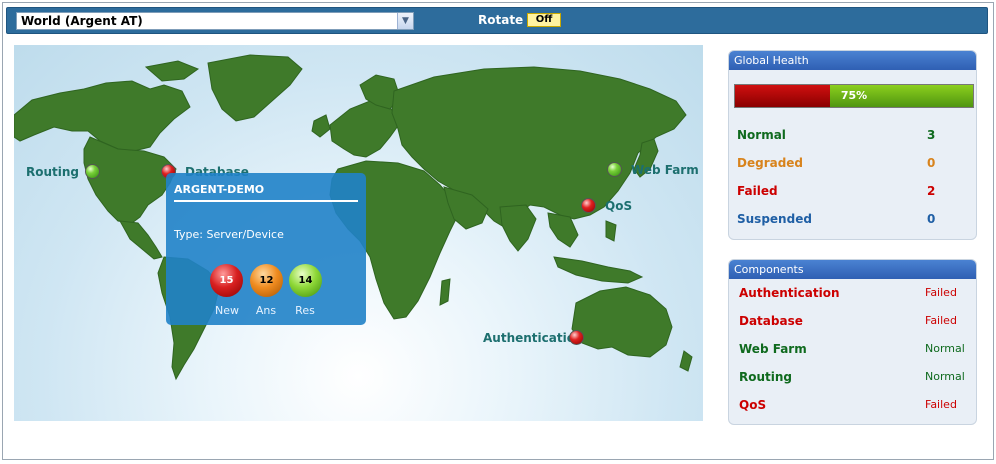  I want to click on health-progress-bar: 75%, so click(854, 96).